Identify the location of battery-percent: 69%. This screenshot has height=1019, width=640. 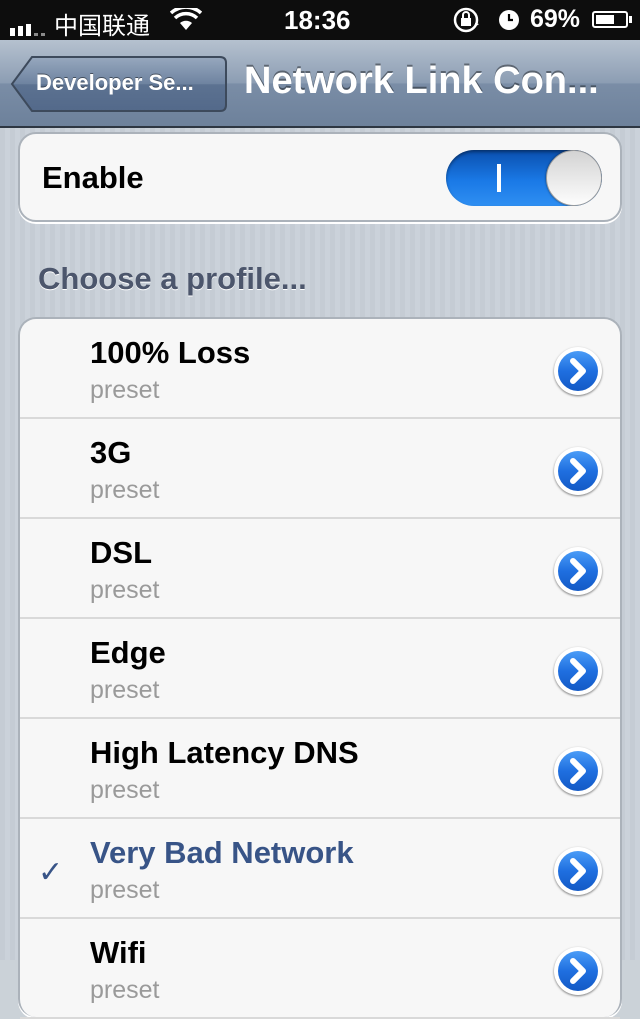
(555, 19).